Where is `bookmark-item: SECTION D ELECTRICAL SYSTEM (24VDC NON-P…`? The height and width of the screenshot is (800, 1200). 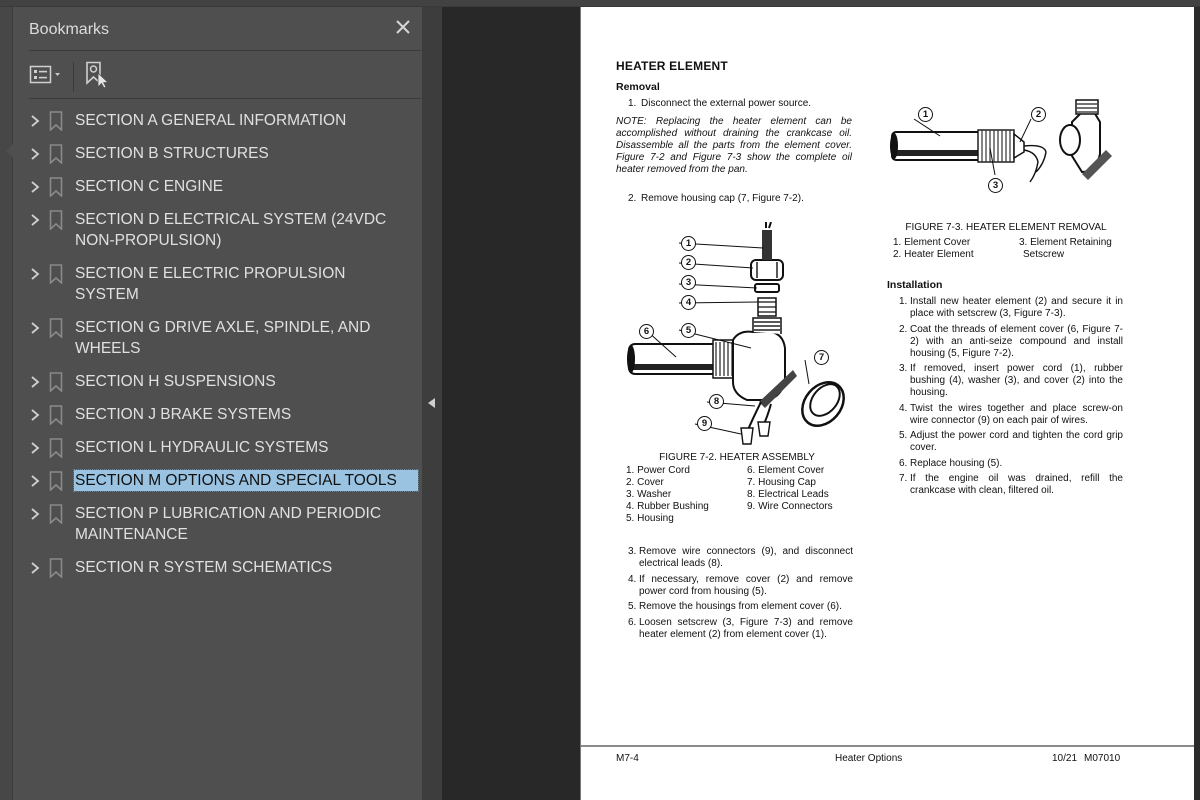
bookmark-item: SECTION D ELECTRICAL SYSTEM (24VDC NON-P… is located at coordinates (217, 230).